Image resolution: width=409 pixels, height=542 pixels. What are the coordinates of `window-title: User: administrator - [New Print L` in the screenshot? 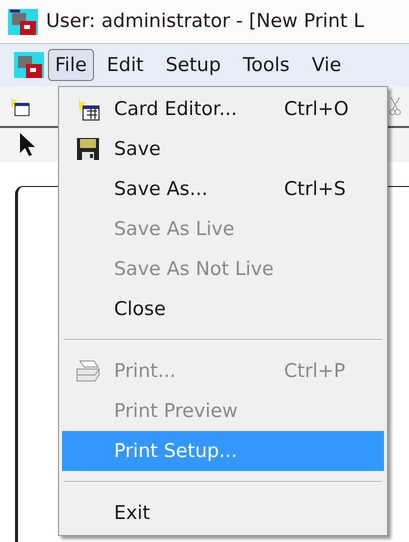 It's located at (205, 21).